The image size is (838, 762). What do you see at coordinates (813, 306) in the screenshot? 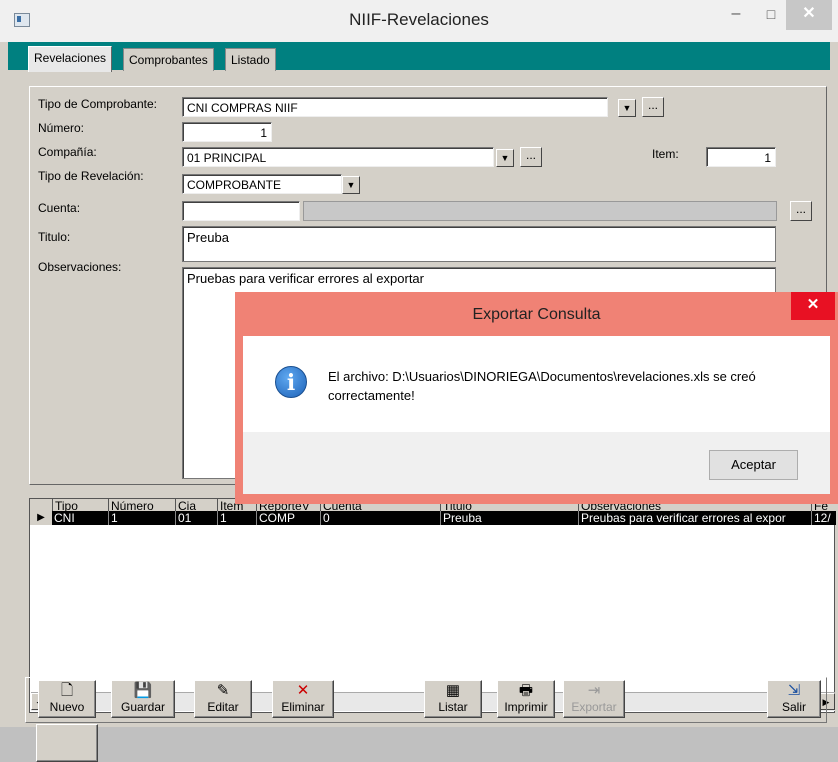
I see `dialog-close-button: ✕` at bounding box center [813, 306].